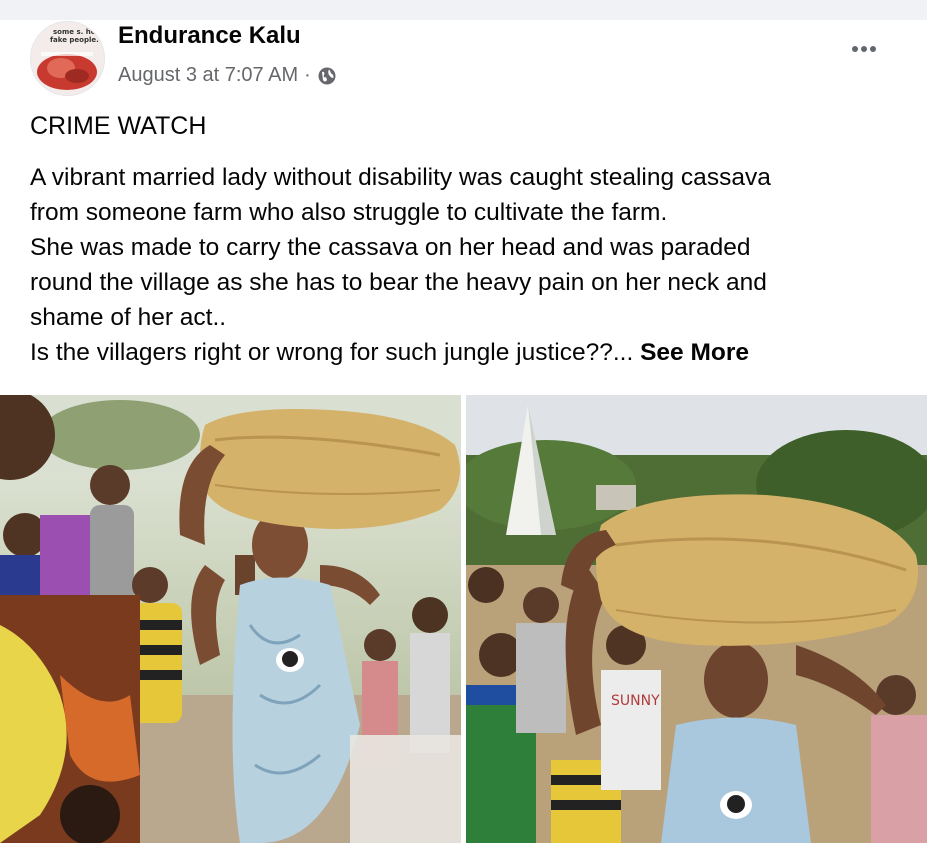  What do you see at coordinates (67, 58) in the screenshot?
I see `author-avatar: some s. ho. fake people.` at bounding box center [67, 58].